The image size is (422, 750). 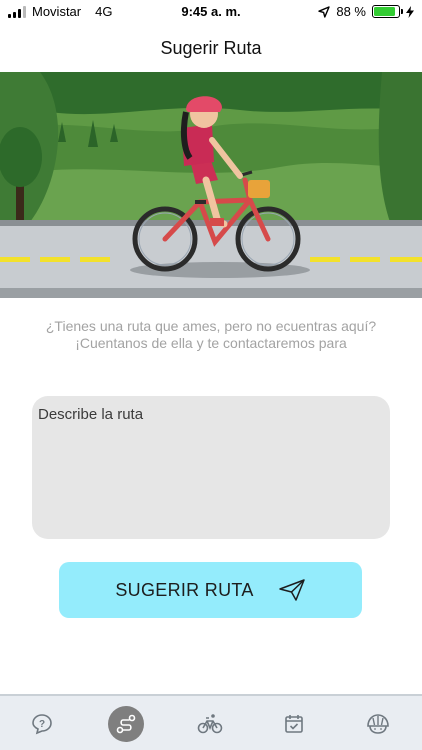 I want to click on battery-percent: 88 %, so click(x=351, y=11).